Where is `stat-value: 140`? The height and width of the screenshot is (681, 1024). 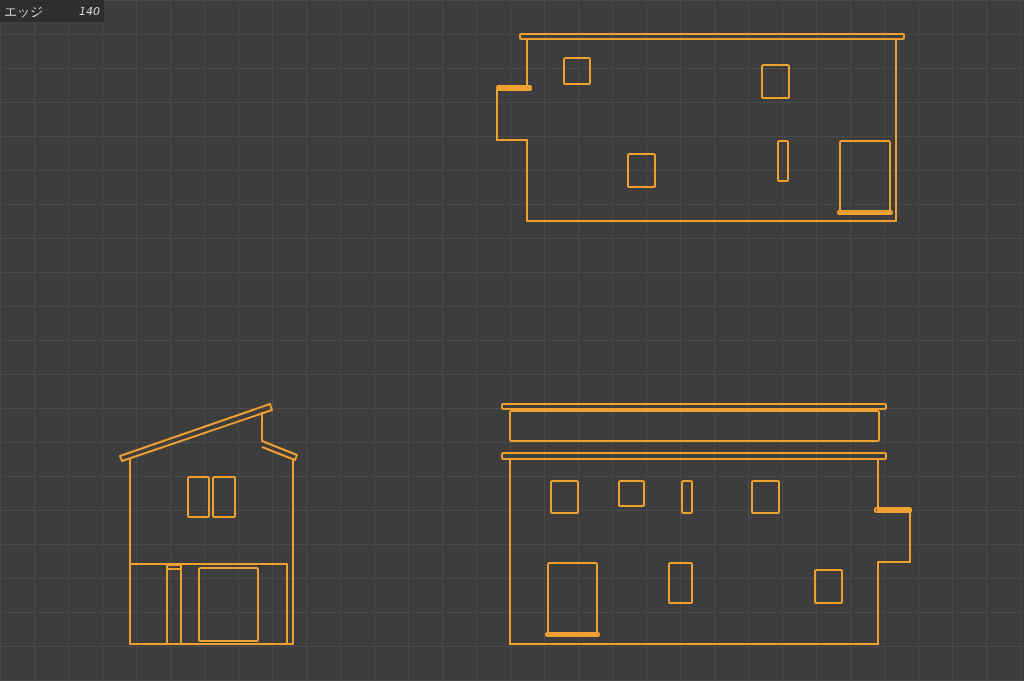 stat-value: 140 is located at coordinates (89, 11).